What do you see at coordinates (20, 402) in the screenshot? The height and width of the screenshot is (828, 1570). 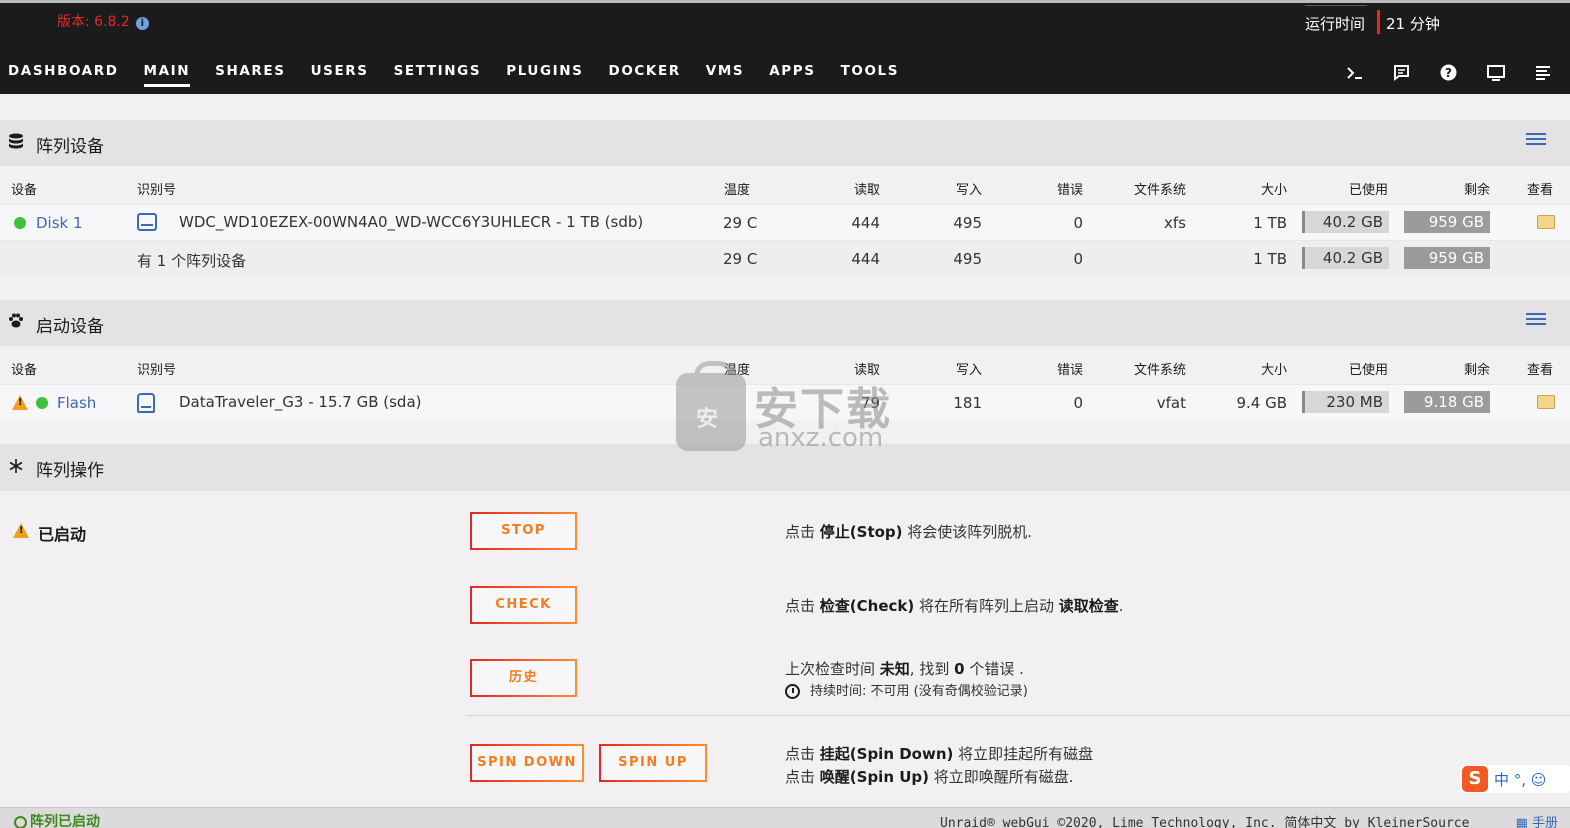 I see `warning-icon` at bounding box center [20, 402].